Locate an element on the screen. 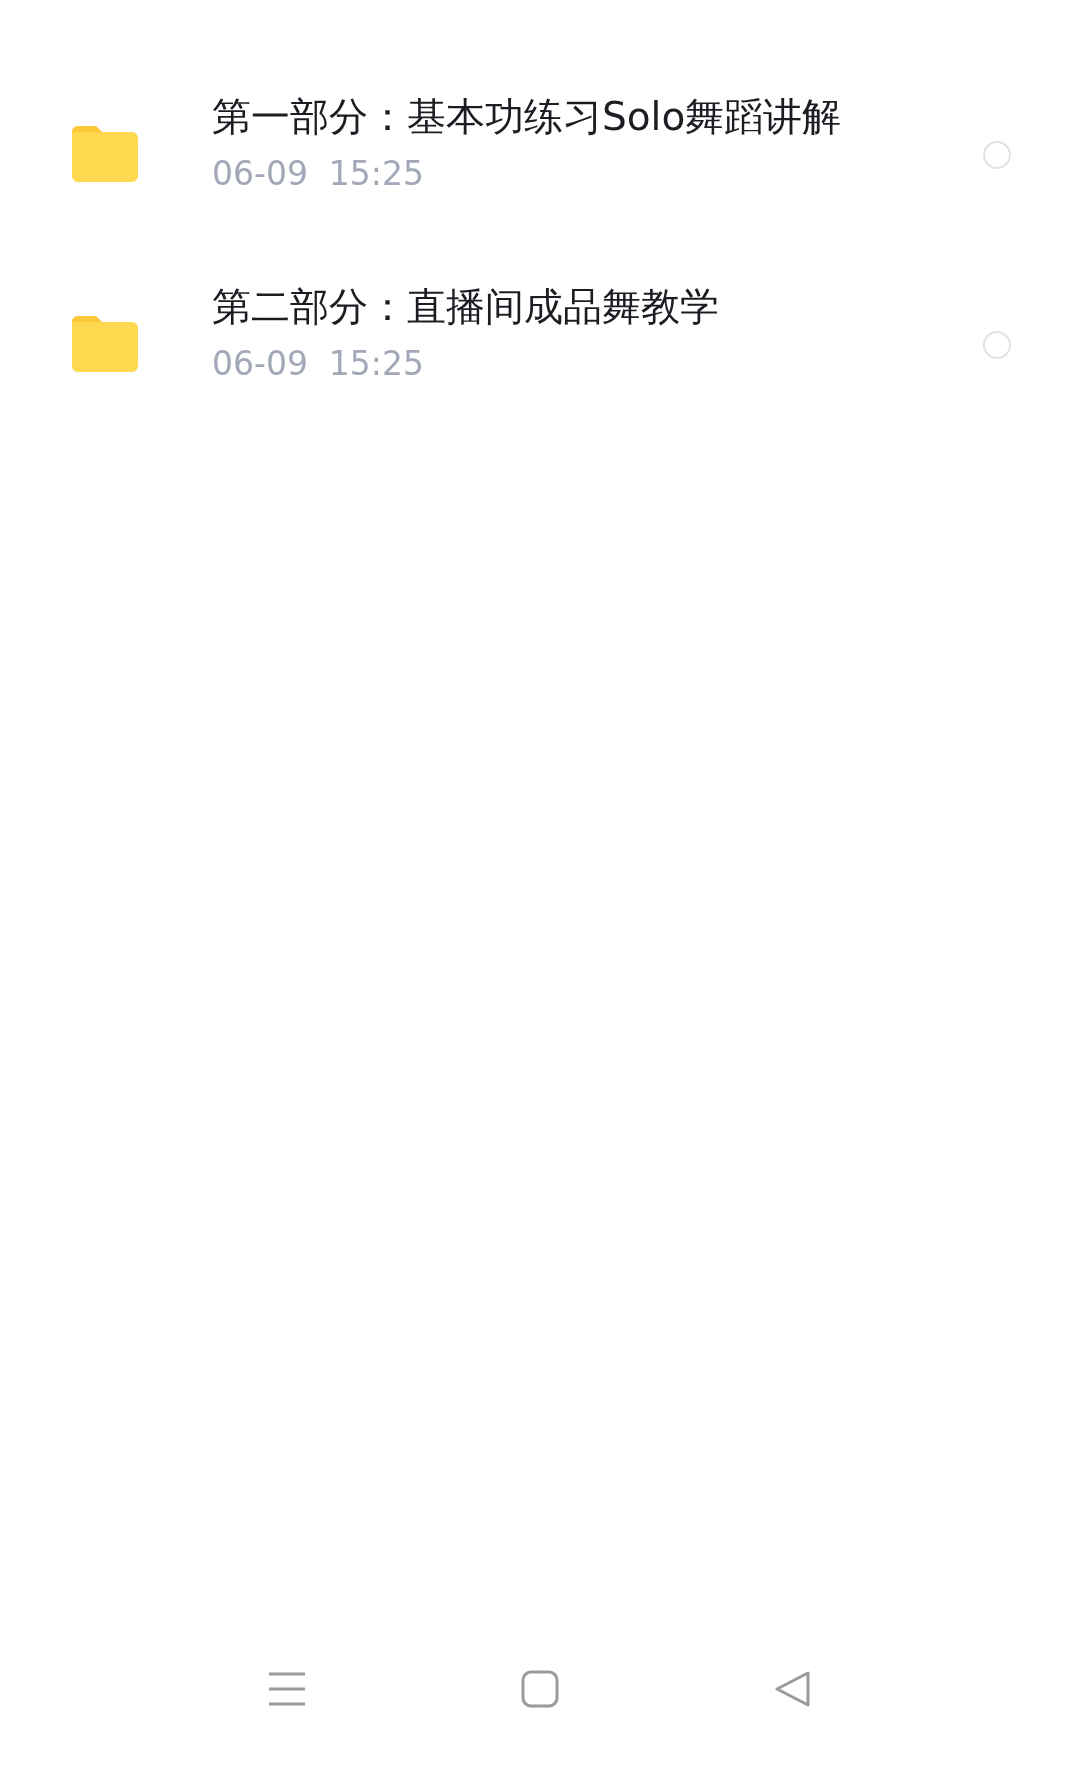  folder-name: 第一部分：基本功练习Solo舞蹈讲解 is located at coordinates (597, 117).